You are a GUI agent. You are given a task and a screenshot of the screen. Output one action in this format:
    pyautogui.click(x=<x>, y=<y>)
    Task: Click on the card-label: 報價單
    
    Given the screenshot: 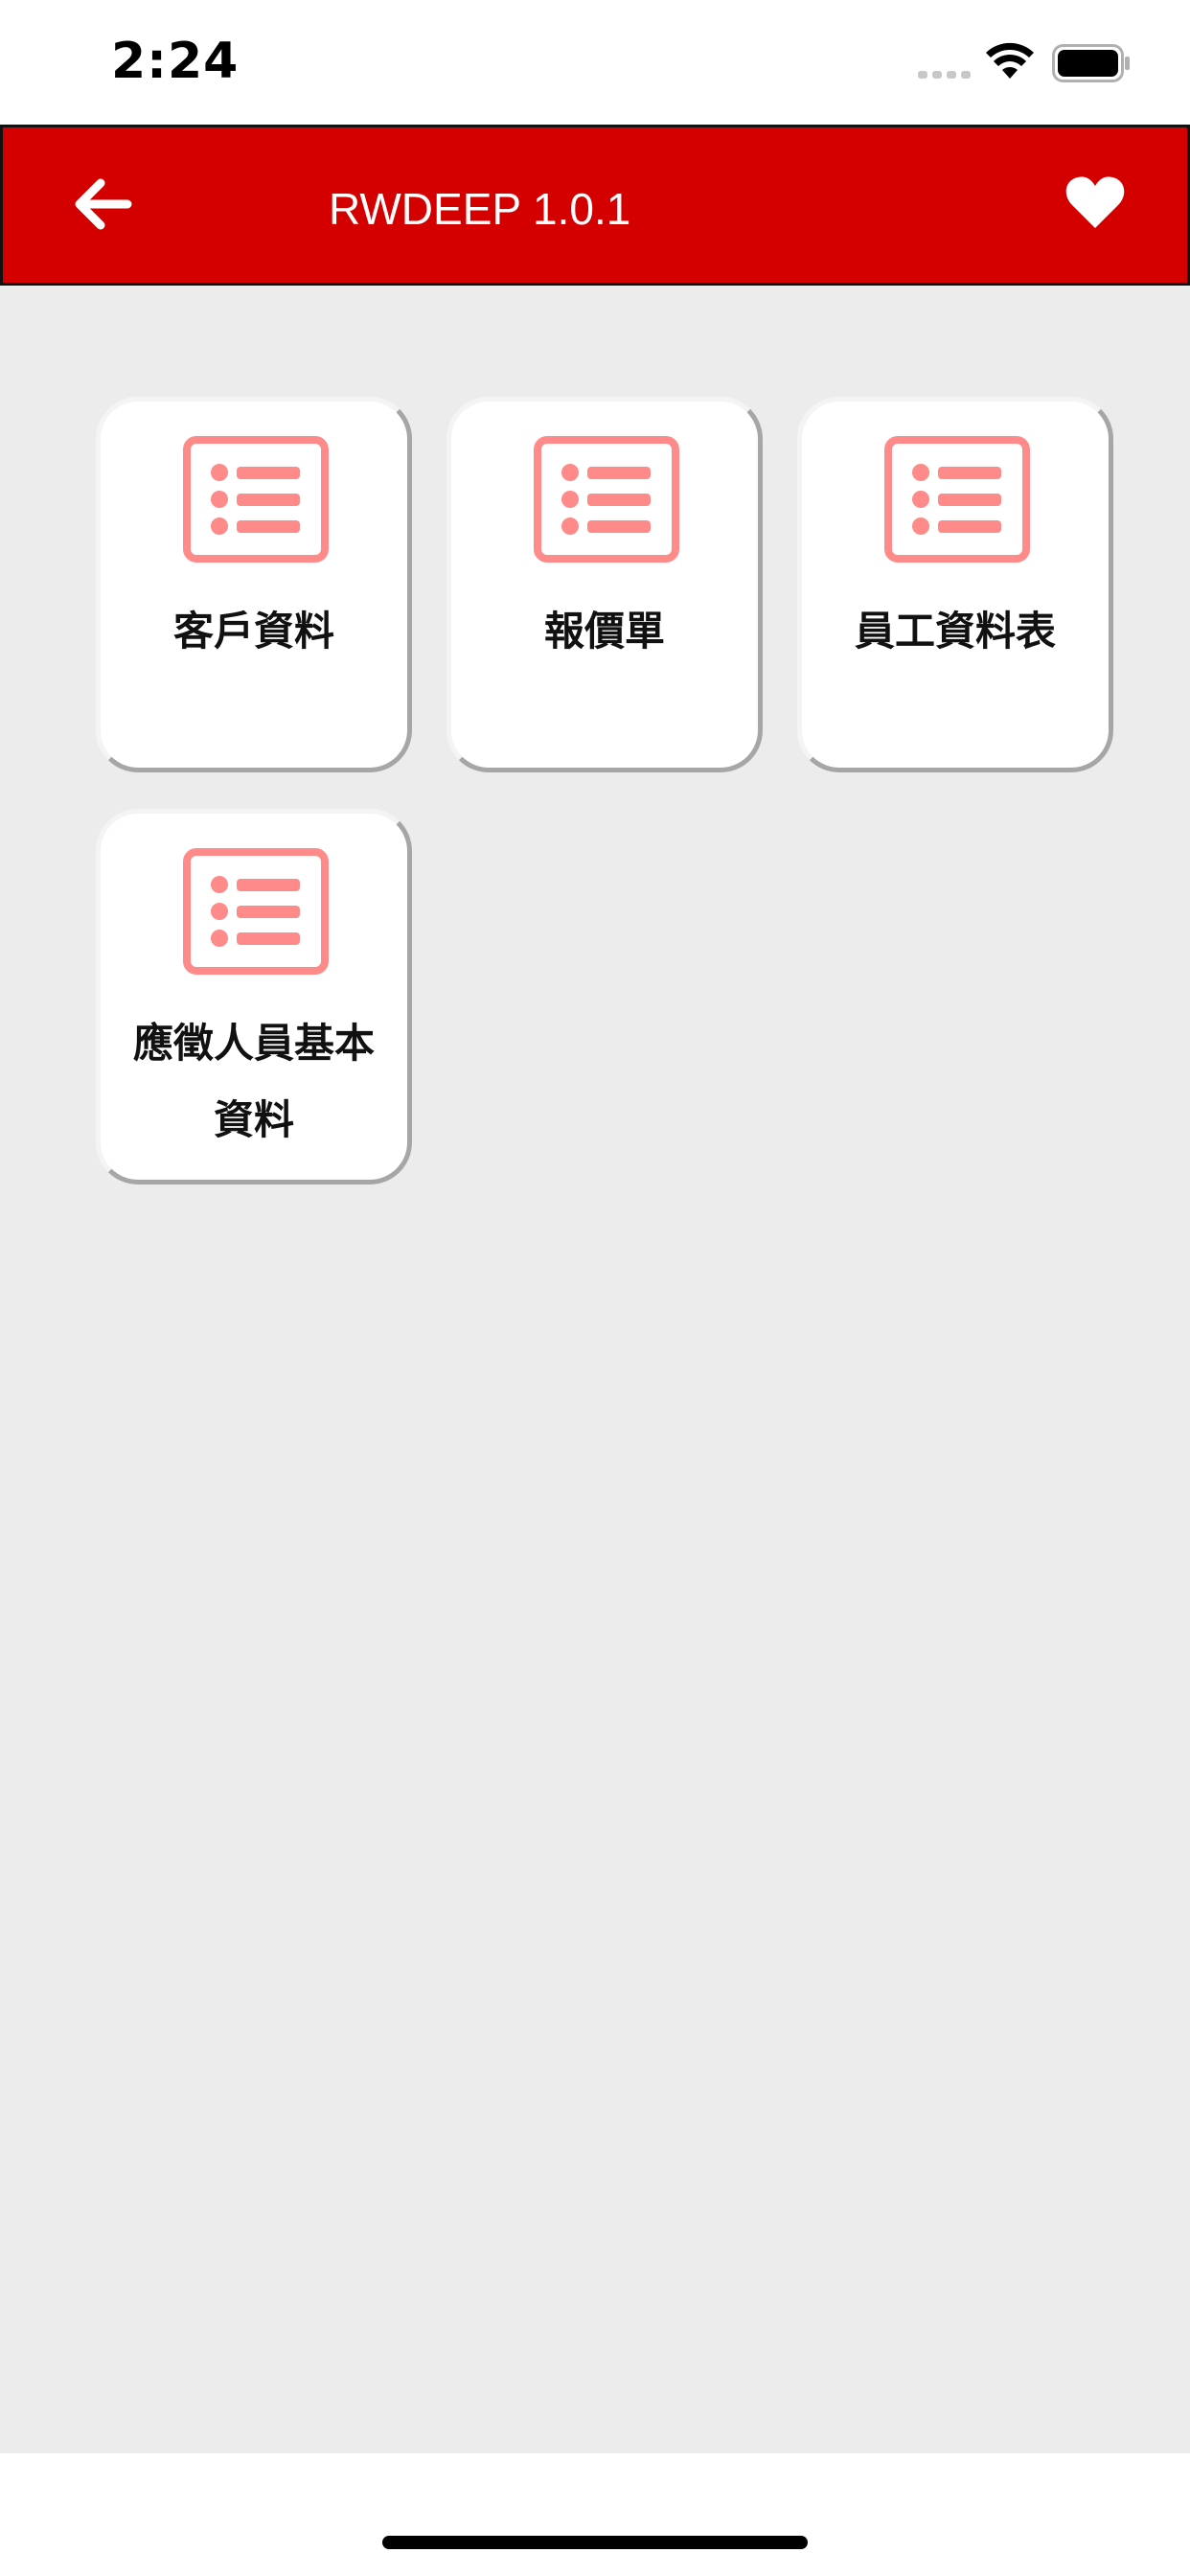 What is the action you would take?
    pyautogui.click(x=604, y=631)
    